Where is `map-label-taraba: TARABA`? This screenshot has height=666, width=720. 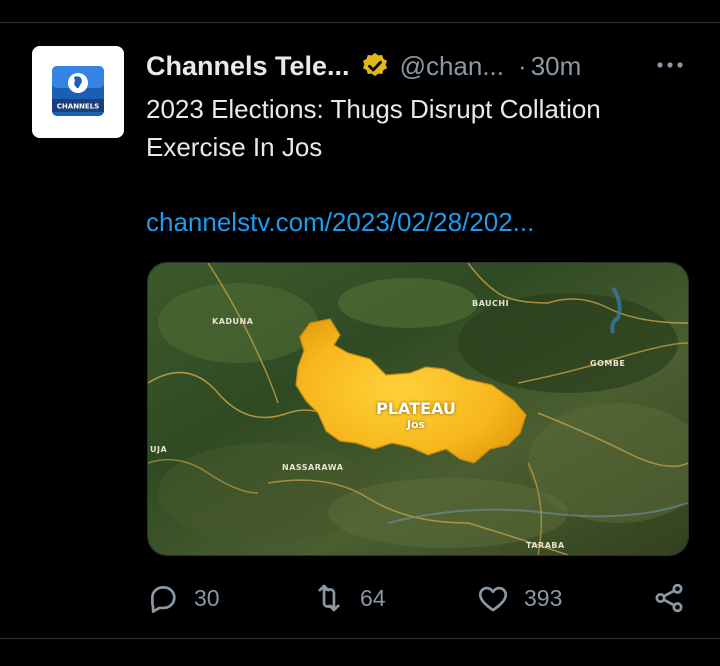 map-label-taraba: TARABA is located at coordinates (545, 545).